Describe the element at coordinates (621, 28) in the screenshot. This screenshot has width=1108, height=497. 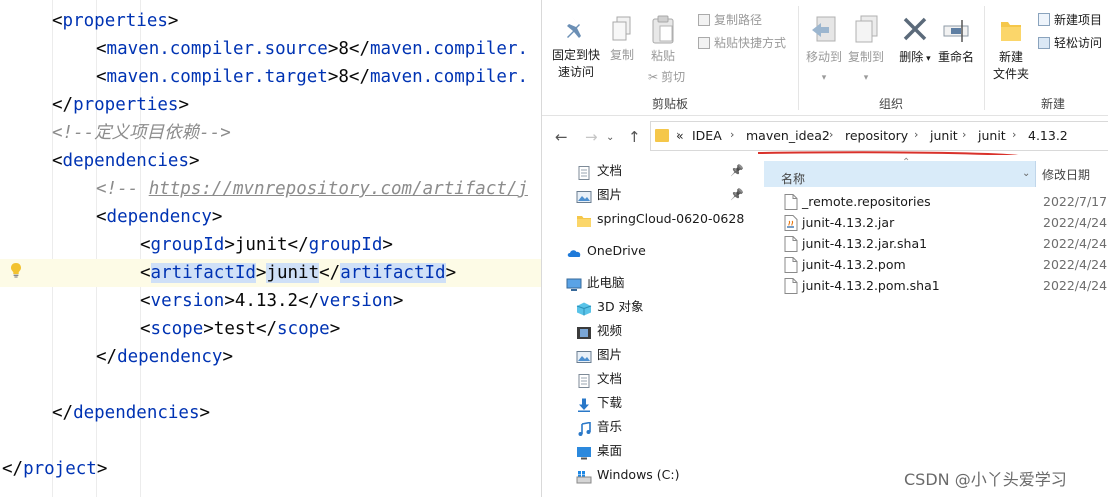
I see `copy-icon` at that location.